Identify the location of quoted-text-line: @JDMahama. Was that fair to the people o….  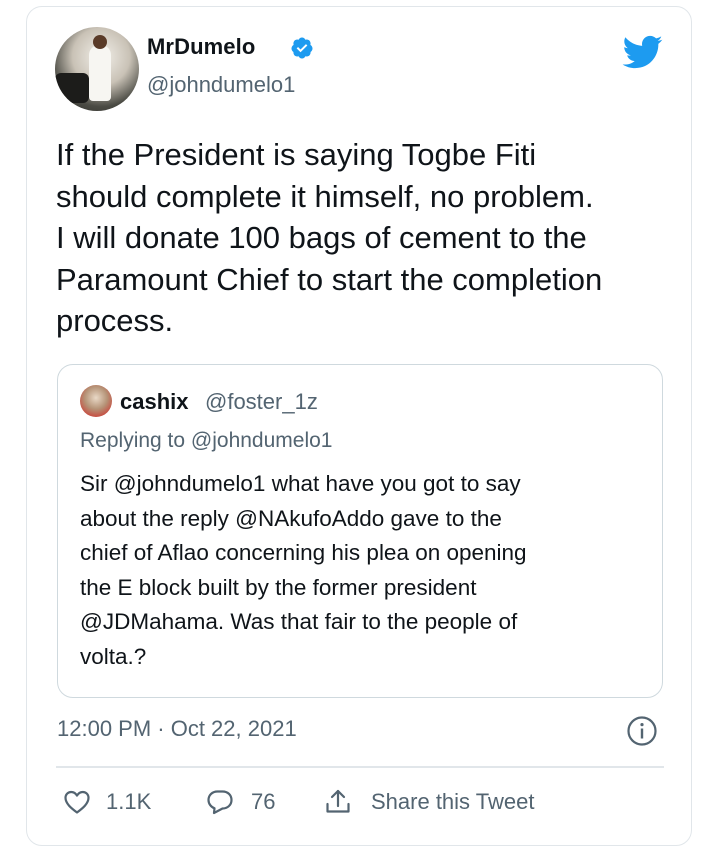
(299, 621).